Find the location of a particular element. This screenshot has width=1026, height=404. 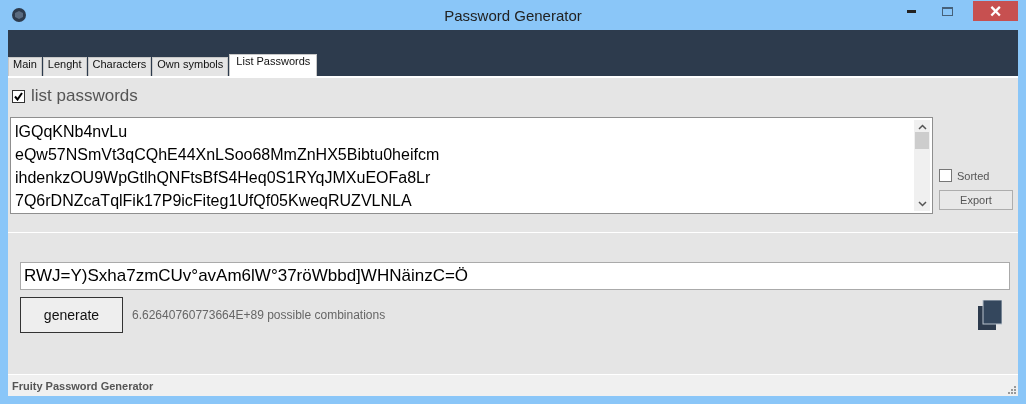

close-button: × is located at coordinates (995, 11).